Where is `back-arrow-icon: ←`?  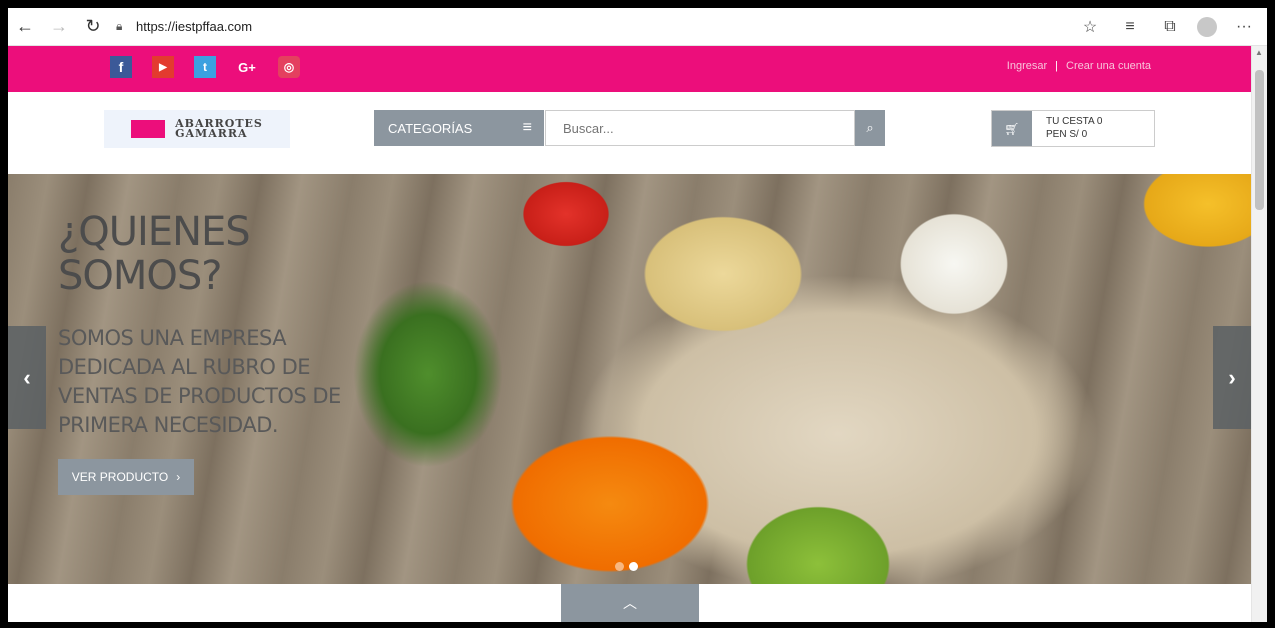
back-arrow-icon: ← is located at coordinates (25, 27).